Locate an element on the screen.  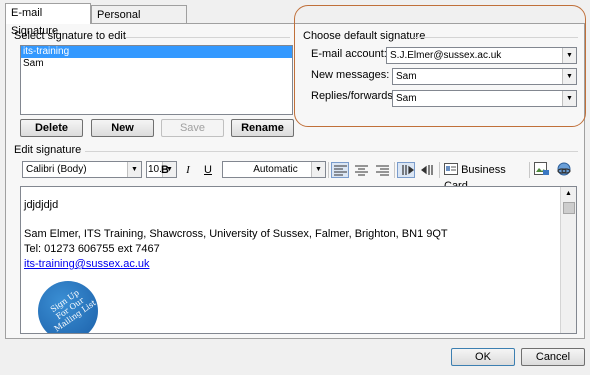
signature-list: its-training Sam is located at coordinates (156, 80).